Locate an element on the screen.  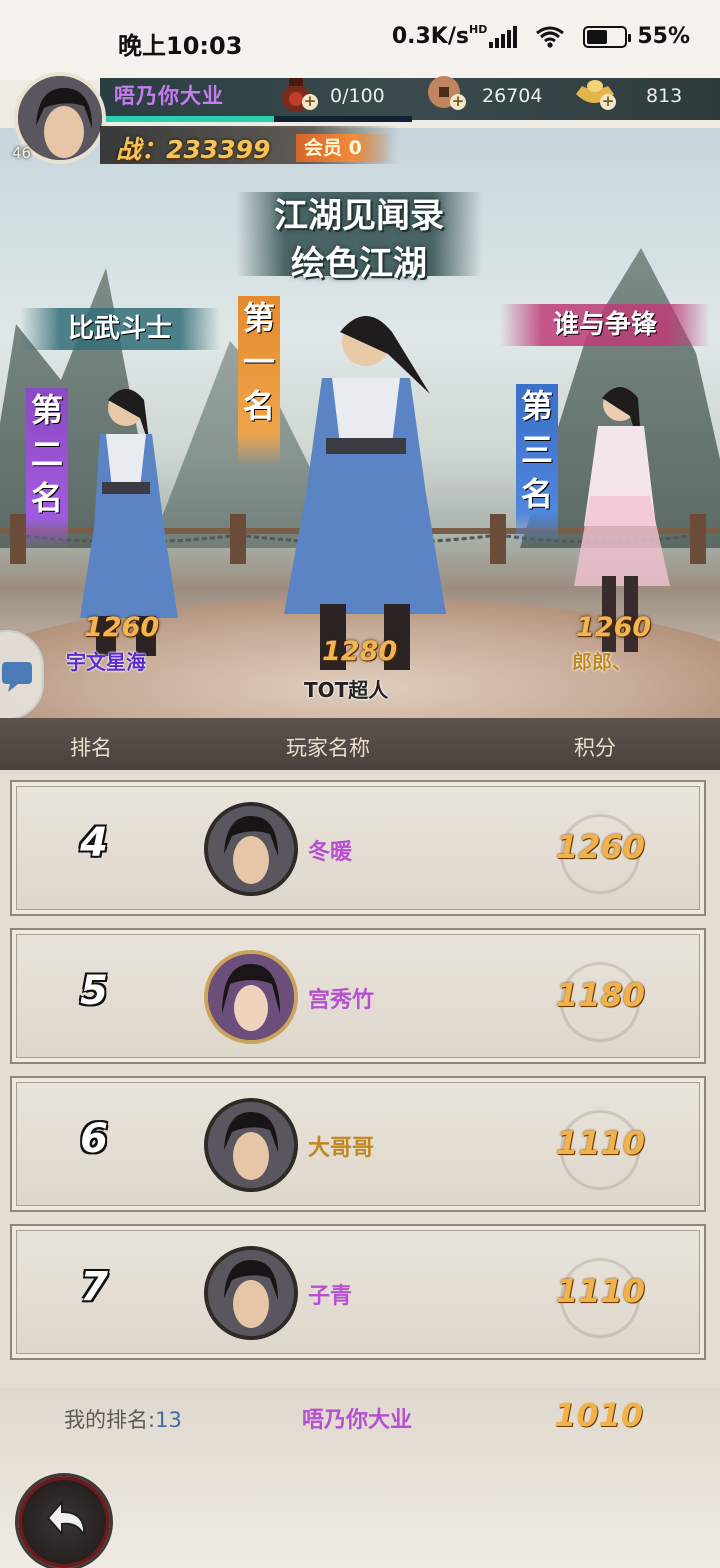
player-level: 46 is located at coordinates (22, 153).